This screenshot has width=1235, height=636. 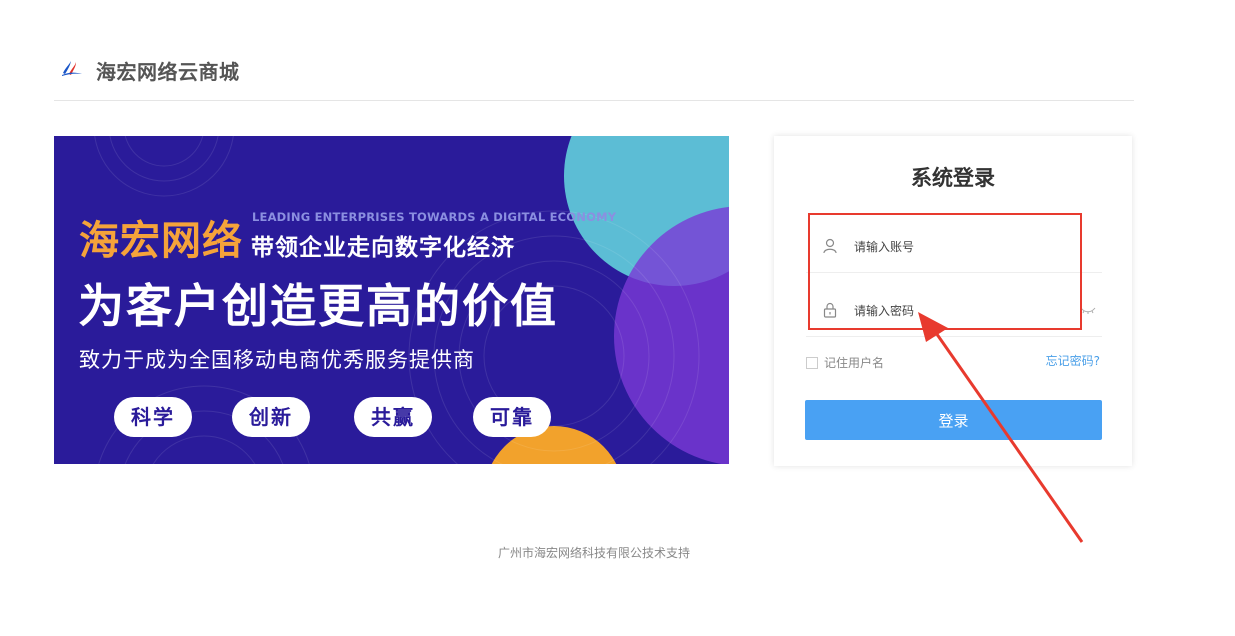 I want to click on footer-credit: 广州市海宏网络科技有限公技术支持, so click(x=593, y=553).